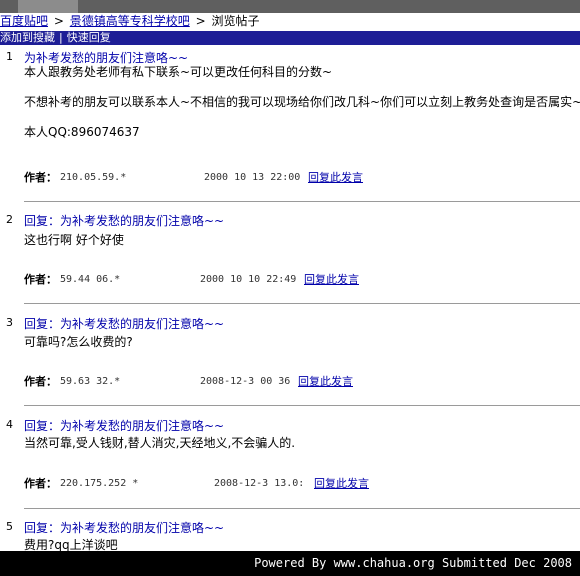 Image resolution: width=580 pixels, height=576 pixels. What do you see at coordinates (99, 483) in the screenshot?
I see `author-ip: 220.175.252 *` at bounding box center [99, 483].